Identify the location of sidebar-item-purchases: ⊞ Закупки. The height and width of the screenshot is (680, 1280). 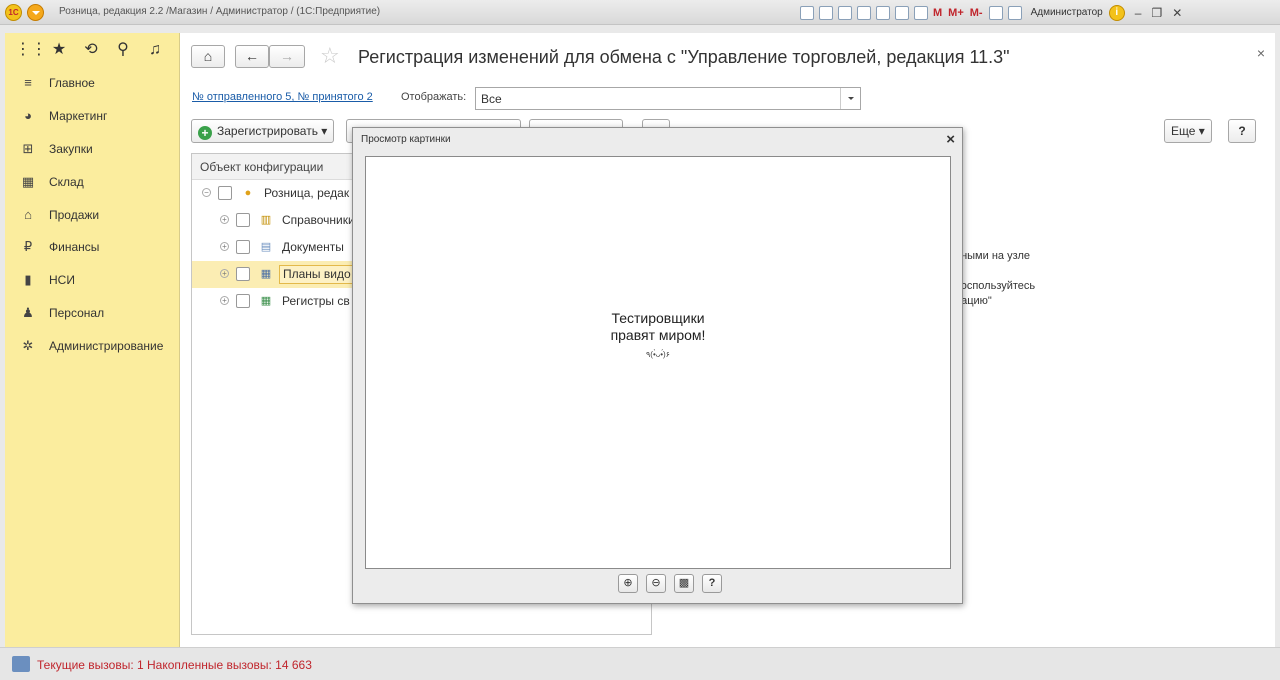
(92, 149).